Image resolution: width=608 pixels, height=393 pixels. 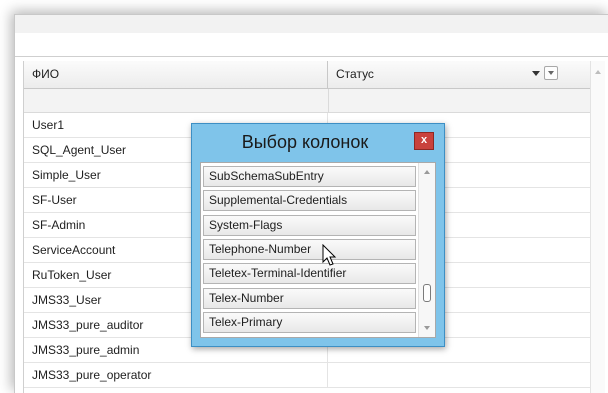 What do you see at coordinates (309, 176) in the screenshot?
I see `column-item: SubSchemaSubEntry` at bounding box center [309, 176].